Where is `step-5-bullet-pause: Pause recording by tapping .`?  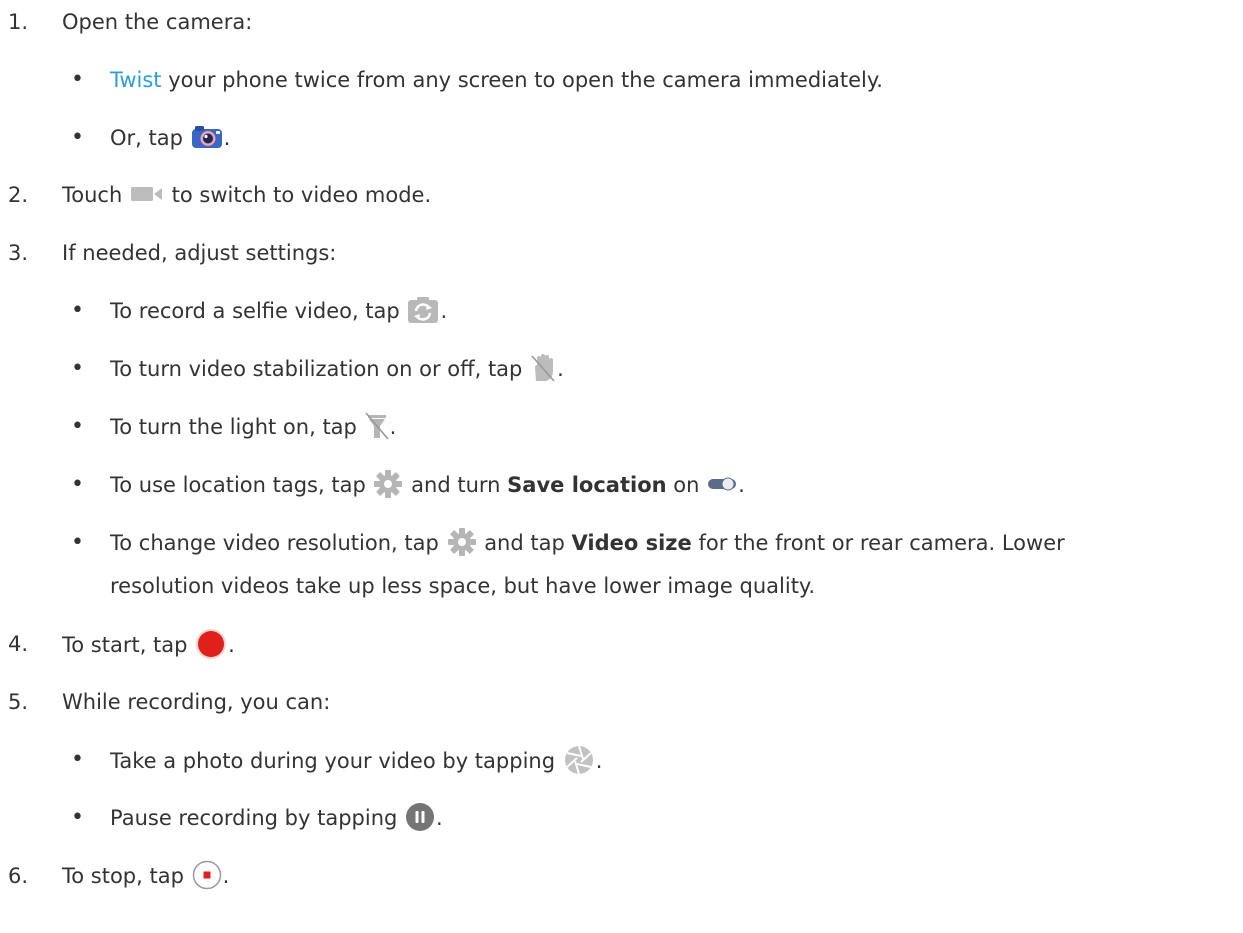 step-5-bullet-pause: Pause recording by tapping . is located at coordinates (276, 818).